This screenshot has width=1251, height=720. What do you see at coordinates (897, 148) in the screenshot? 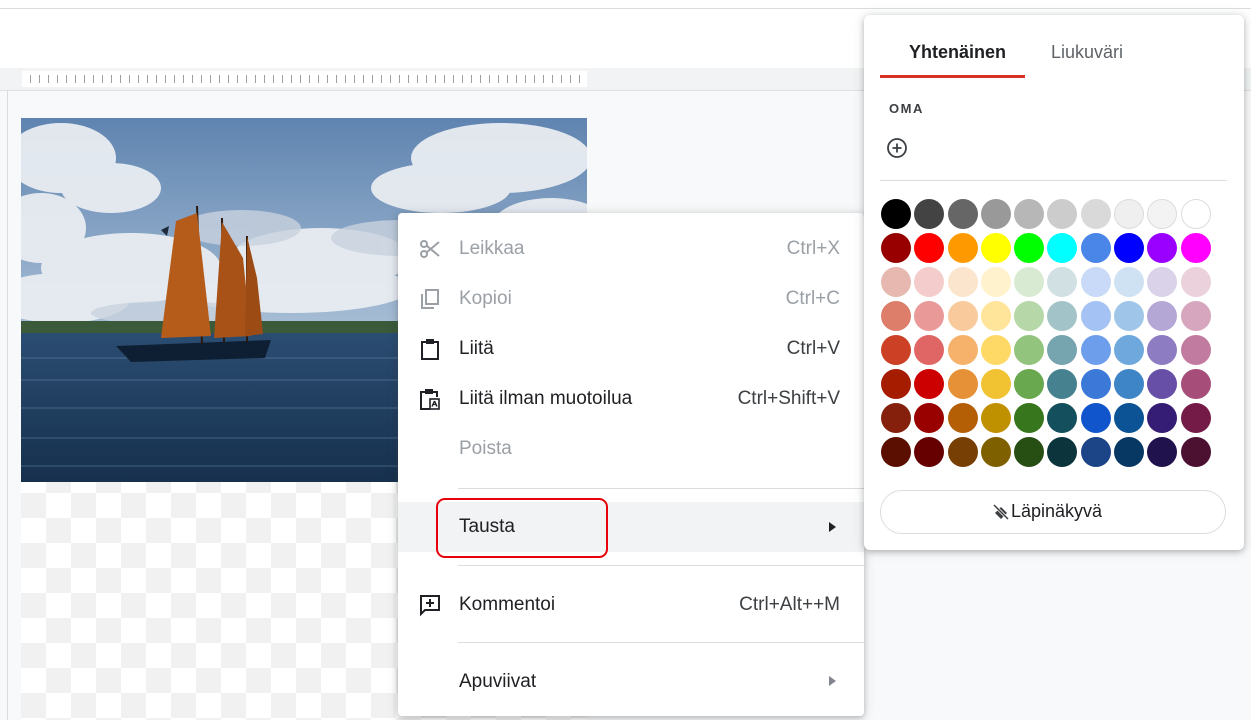
I see `add-custom-color-icon` at bounding box center [897, 148].